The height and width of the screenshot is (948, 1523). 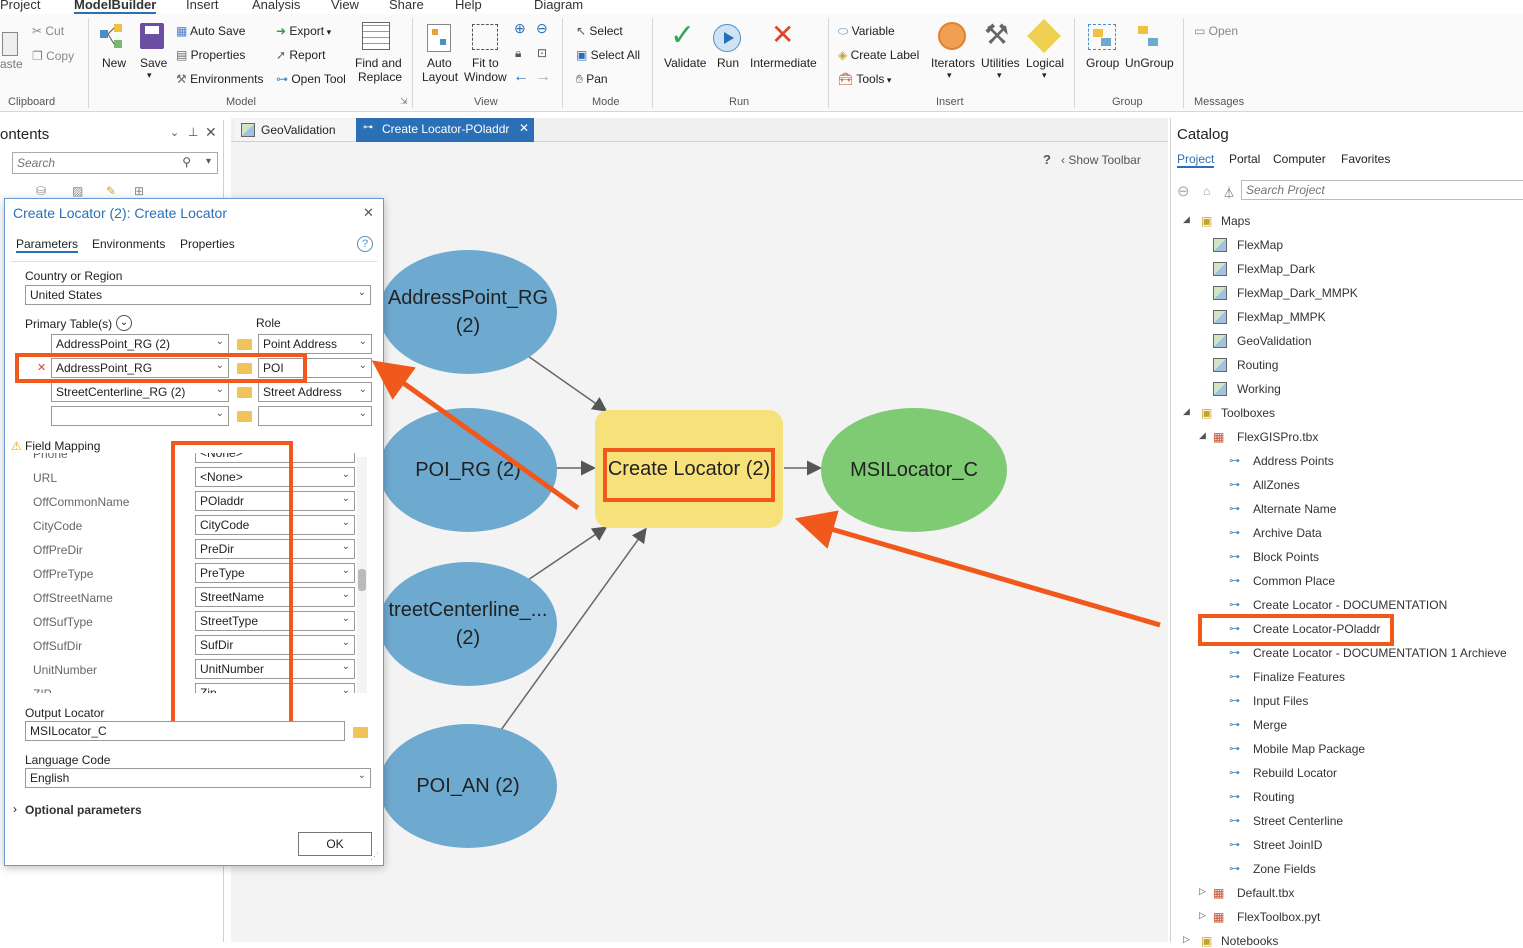 What do you see at coordinates (543, 77) in the screenshot?
I see `forward-arrow-icon: →` at bounding box center [543, 77].